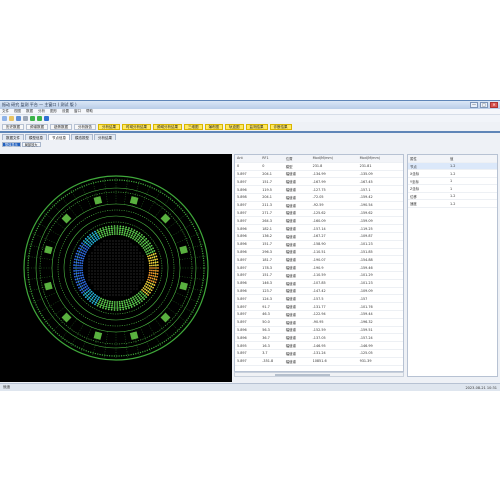 The width and height of the screenshot is (500, 500). What do you see at coordinates (319, 197) in the screenshot?
I see `table-row: 5.898 204.1 幅值谱 -72.05 -159.42` at bounding box center [319, 197].